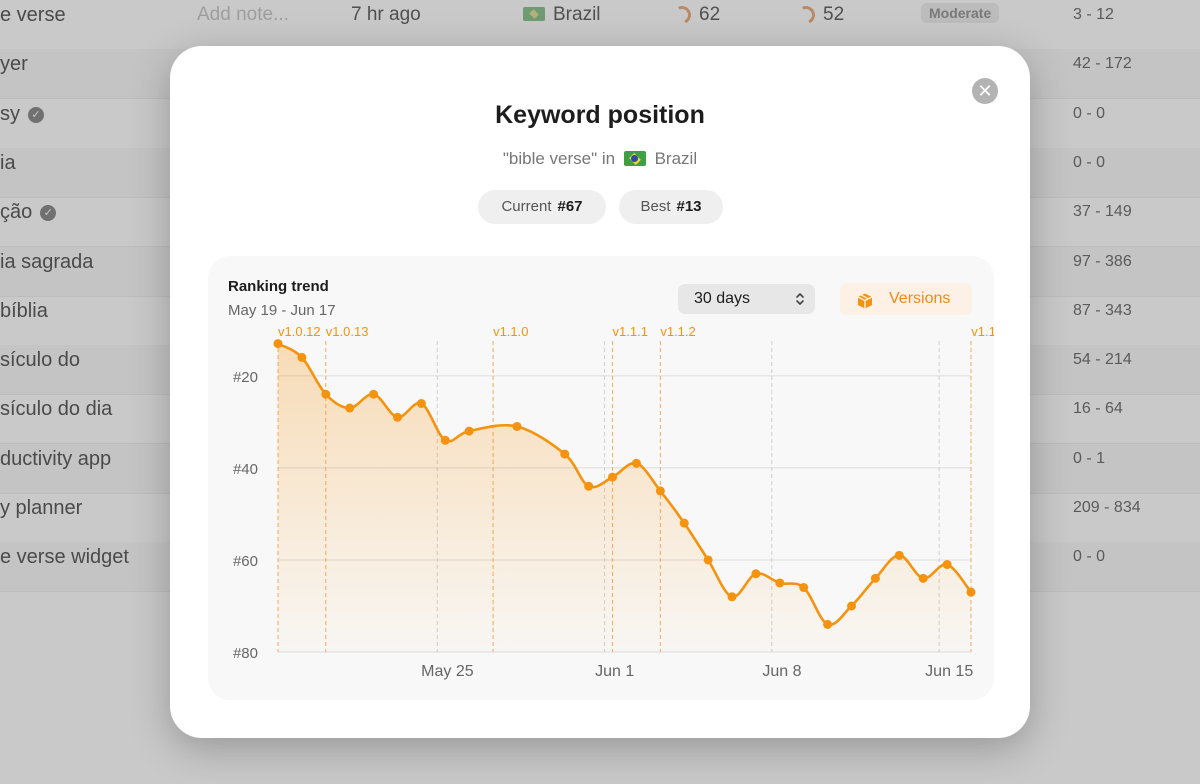 This screenshot has width=1200, height=784. I want to click on background-range: 54 - 214, so click(1102, 360).